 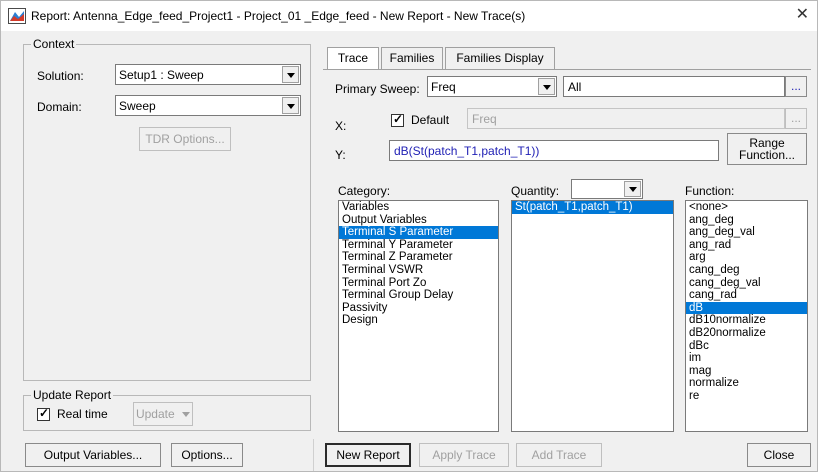 What do you see at coordinates (500, 58) in the screenshot?
I see `tab-families-display: Families Display` at bounding box center [500, 58].